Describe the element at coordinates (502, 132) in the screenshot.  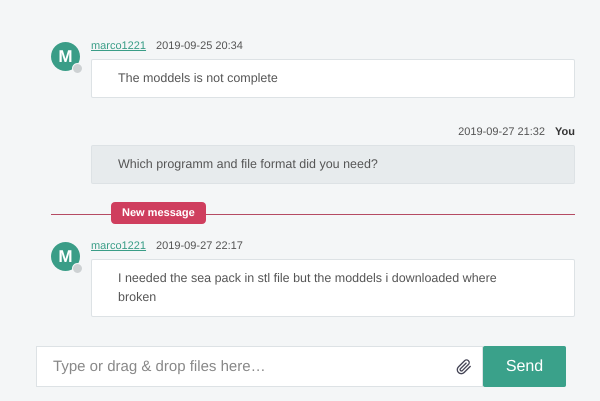
I see `message-time: 2019-09-27 21:32` at that location.